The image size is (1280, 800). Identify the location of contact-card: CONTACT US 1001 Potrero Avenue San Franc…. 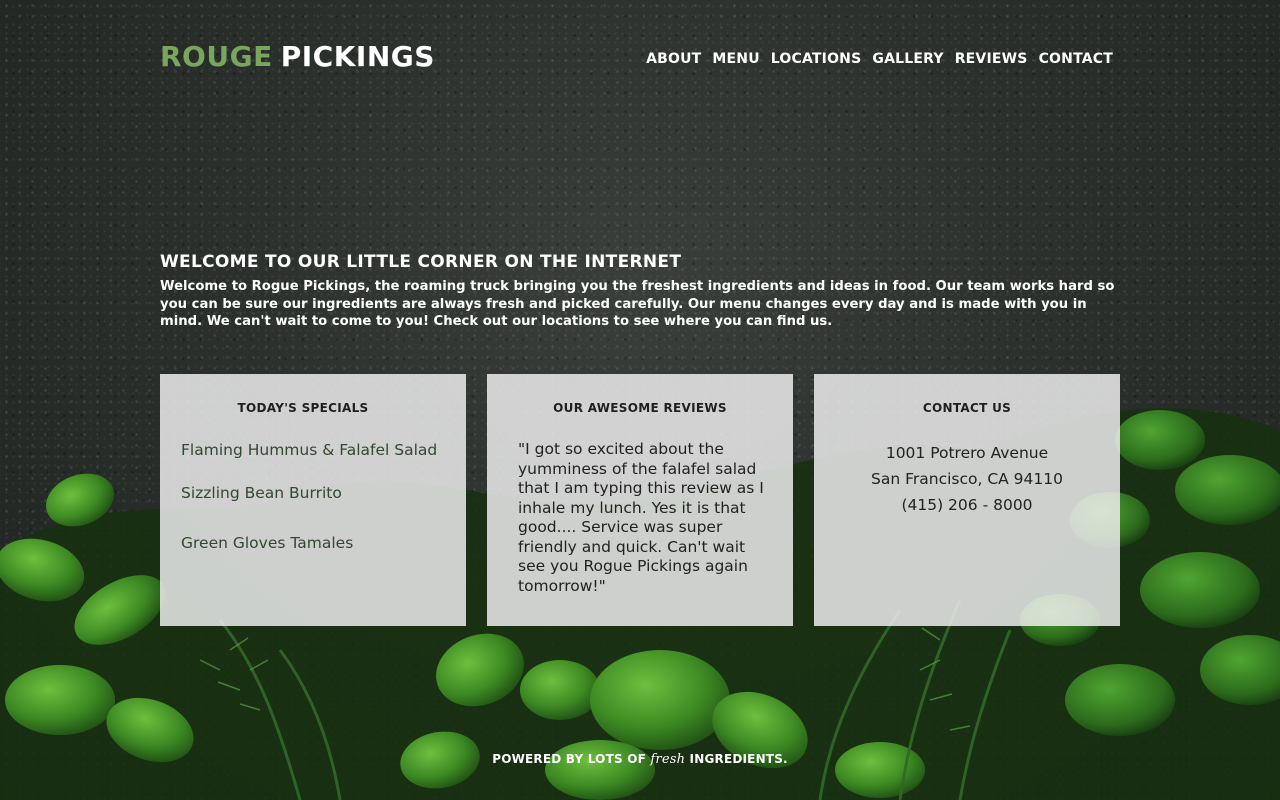
(967, 500).